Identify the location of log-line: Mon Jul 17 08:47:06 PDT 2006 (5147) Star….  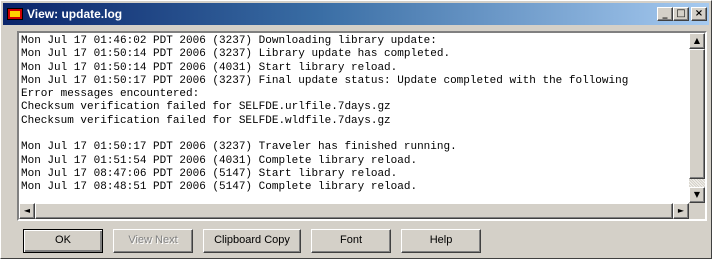
(209, 173).